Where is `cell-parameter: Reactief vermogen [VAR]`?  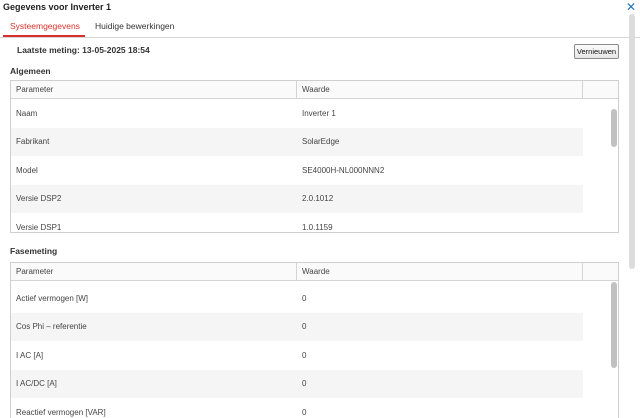 cell-parameter: Reactief vermogen [VAR] is located at coordinates (61, 412).